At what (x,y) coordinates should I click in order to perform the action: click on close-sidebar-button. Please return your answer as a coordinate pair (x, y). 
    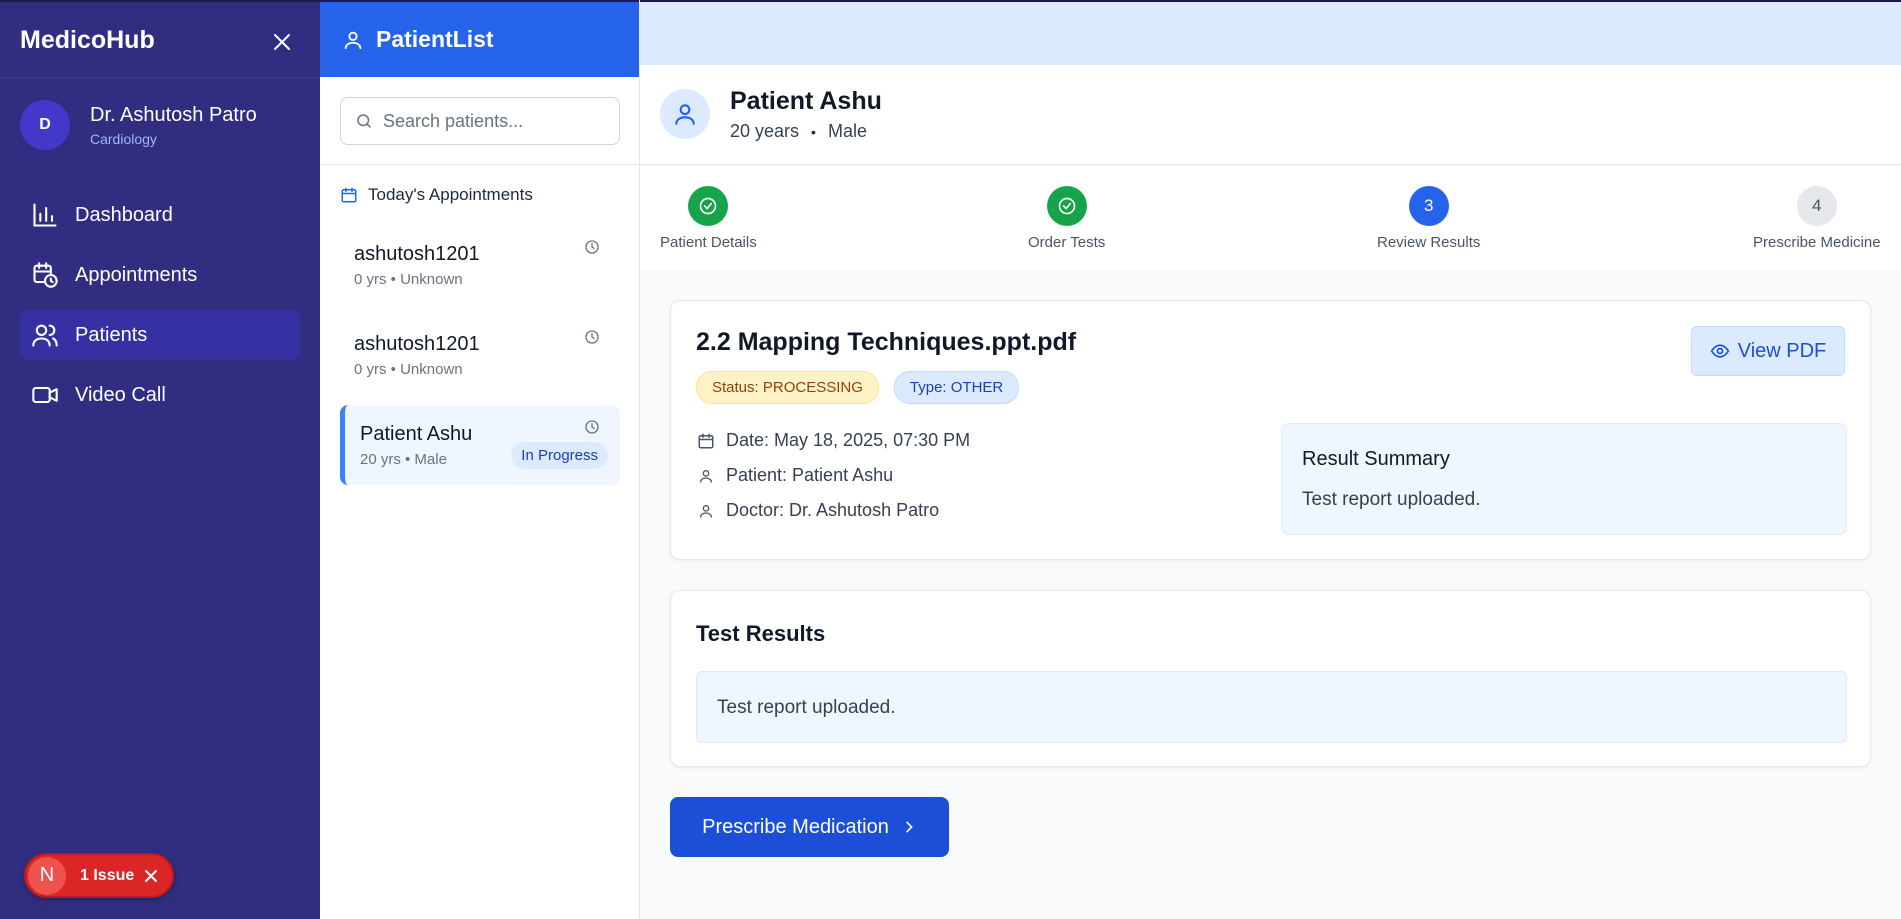
    Looking at the image, I should click on (282, 42).